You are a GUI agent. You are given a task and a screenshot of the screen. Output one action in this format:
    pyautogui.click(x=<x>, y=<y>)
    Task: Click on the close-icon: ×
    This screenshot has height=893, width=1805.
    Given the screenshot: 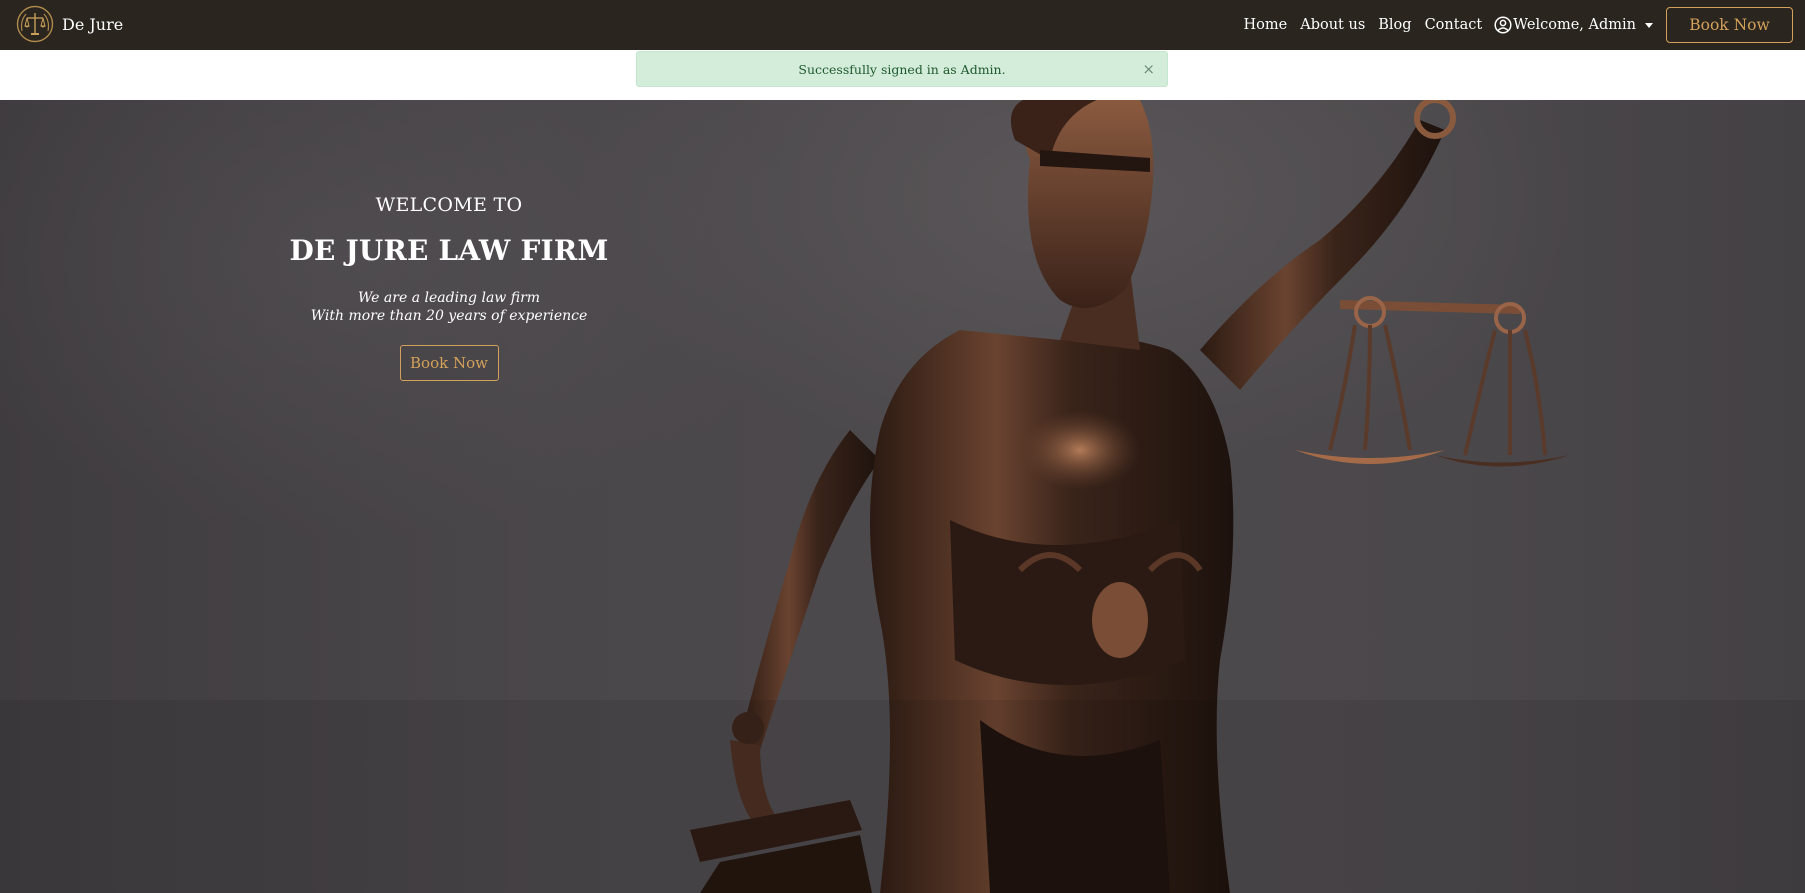 What is the action you would take?
    pyautogui.click(x=1148, y=69)
    